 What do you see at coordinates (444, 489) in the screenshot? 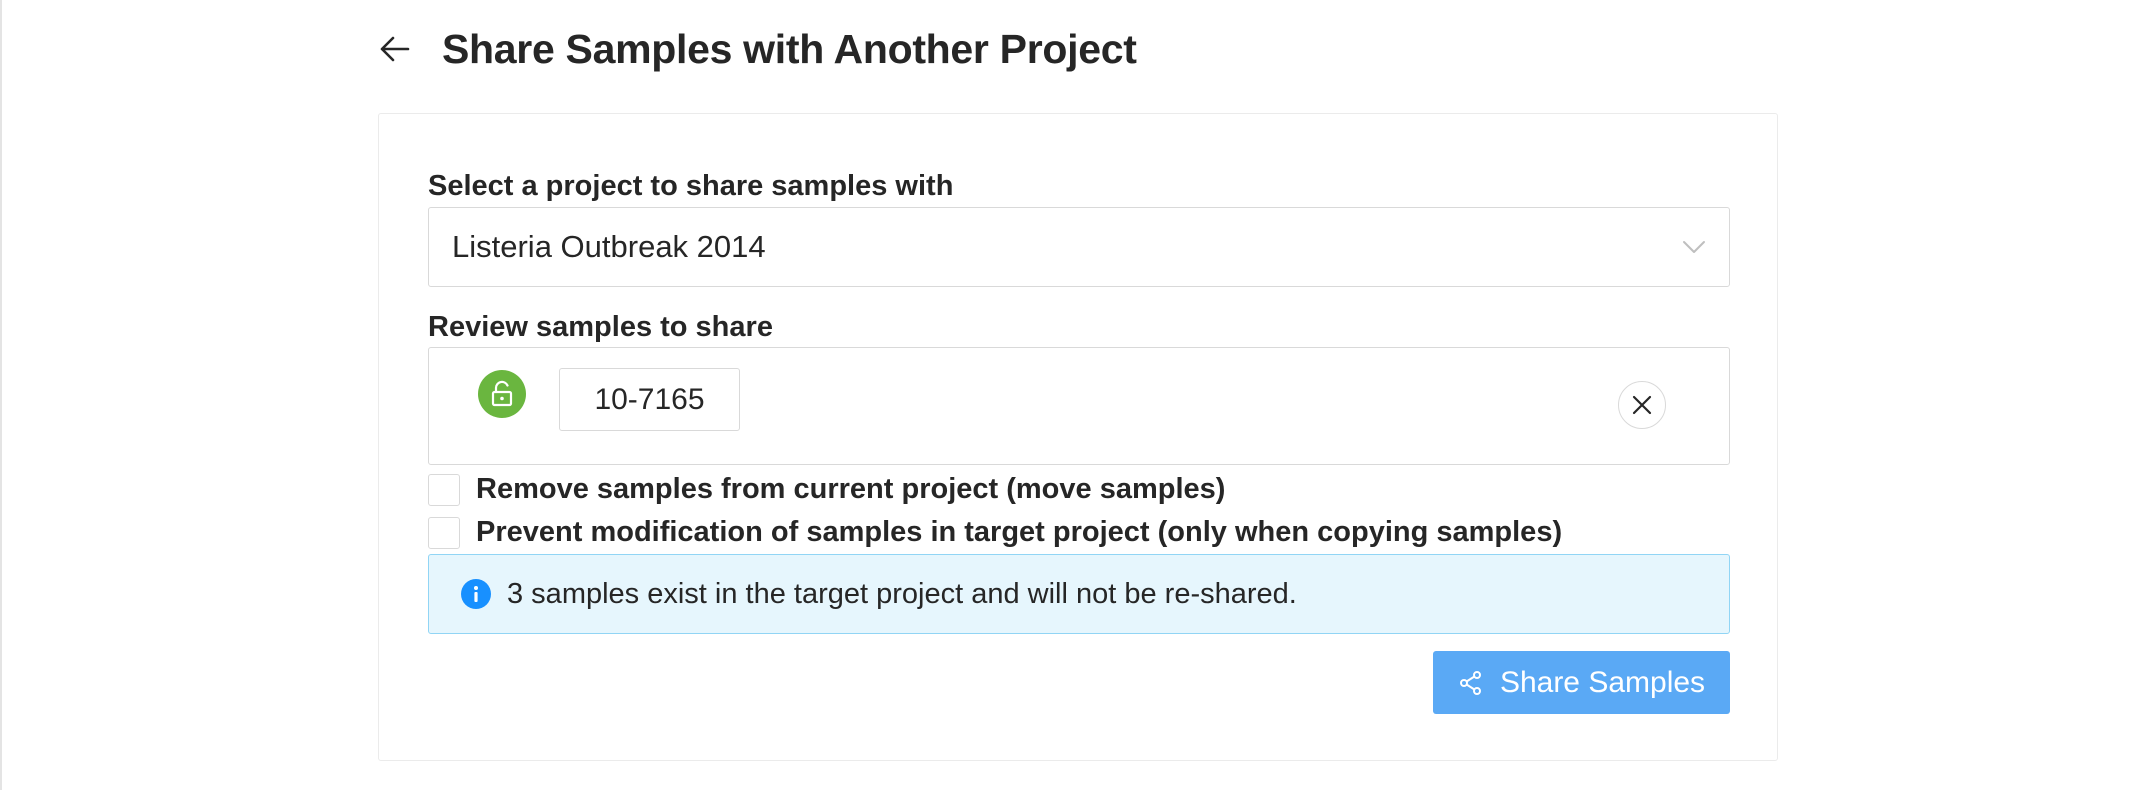
I see `remove-samples-checkbox` at bounding box center [444, 489].